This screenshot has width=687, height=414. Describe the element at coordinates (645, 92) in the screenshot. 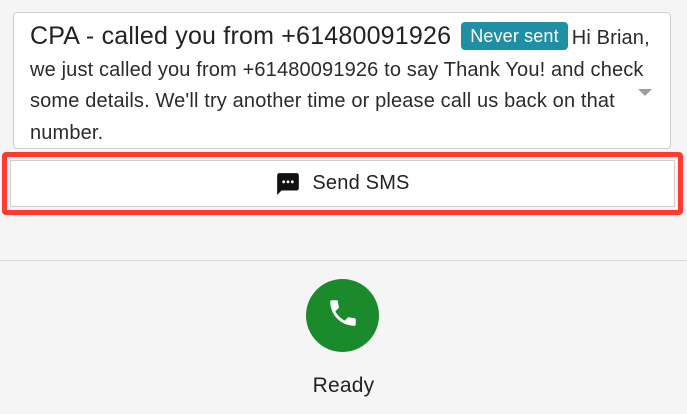

I see `dropdown-arrow-icon` at that location.